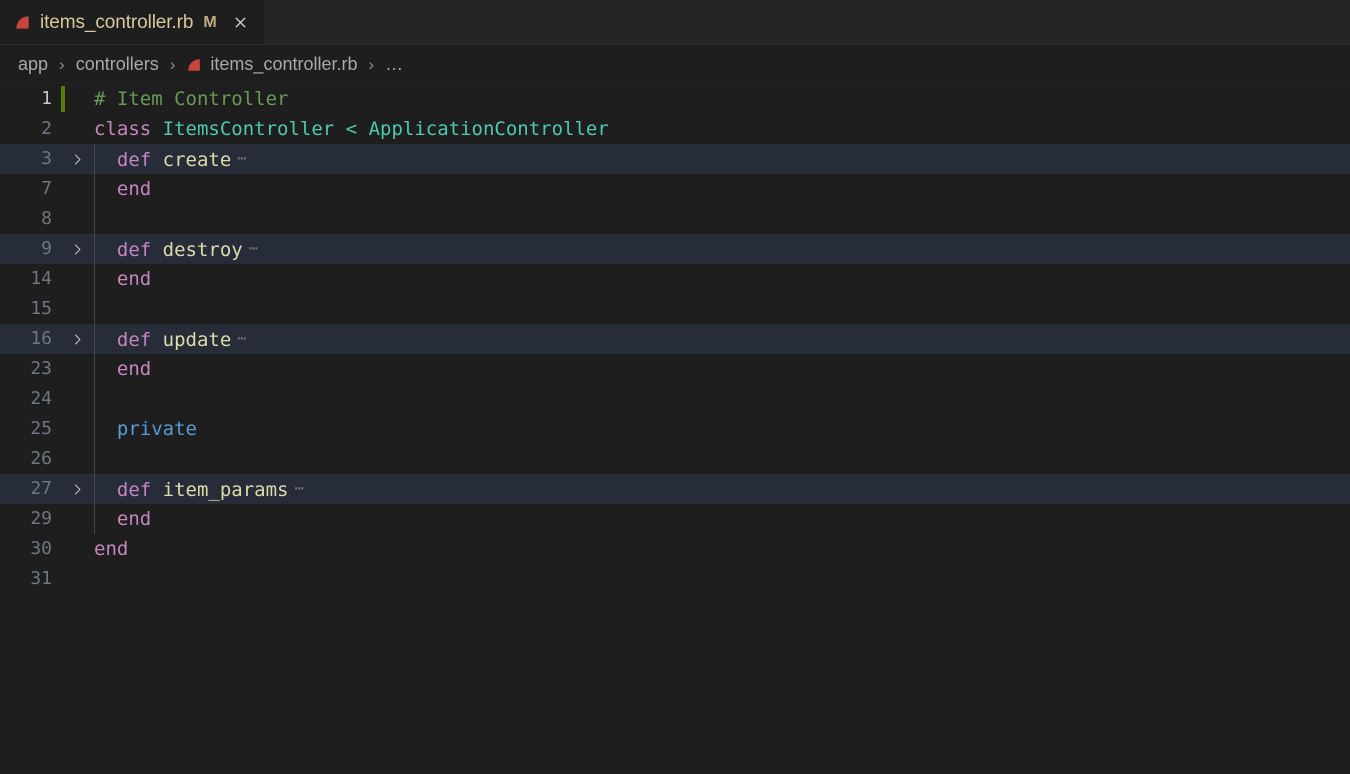 Image resolution: width=1350 pixels, height=774 pixels. I want to click on editor-gutter: 9, so click(47, 249).